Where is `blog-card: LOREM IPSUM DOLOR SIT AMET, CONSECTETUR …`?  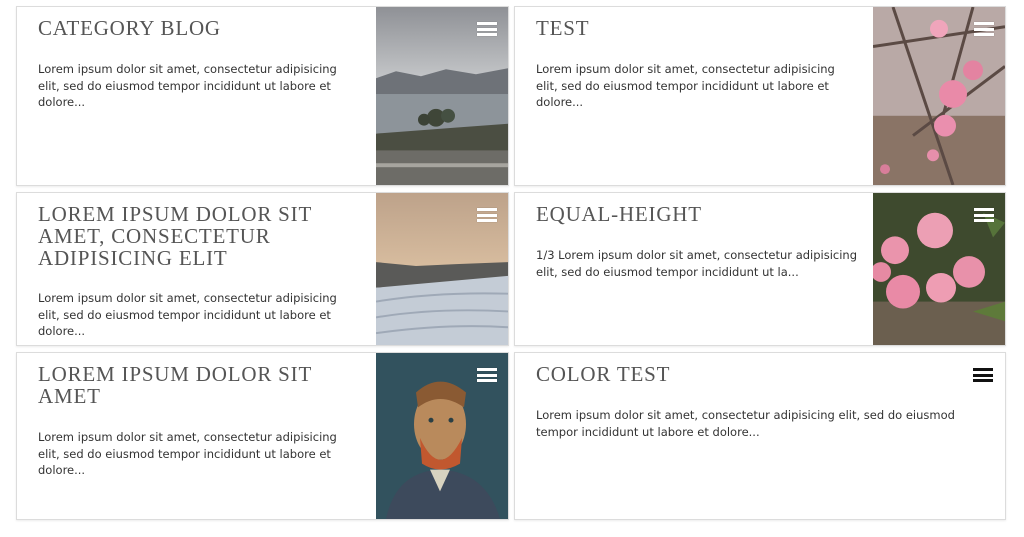
blog-card: LOREM IPSUM DOLOR SIT AMET, CONSECTETUR … is located at coordinates (262, 269).